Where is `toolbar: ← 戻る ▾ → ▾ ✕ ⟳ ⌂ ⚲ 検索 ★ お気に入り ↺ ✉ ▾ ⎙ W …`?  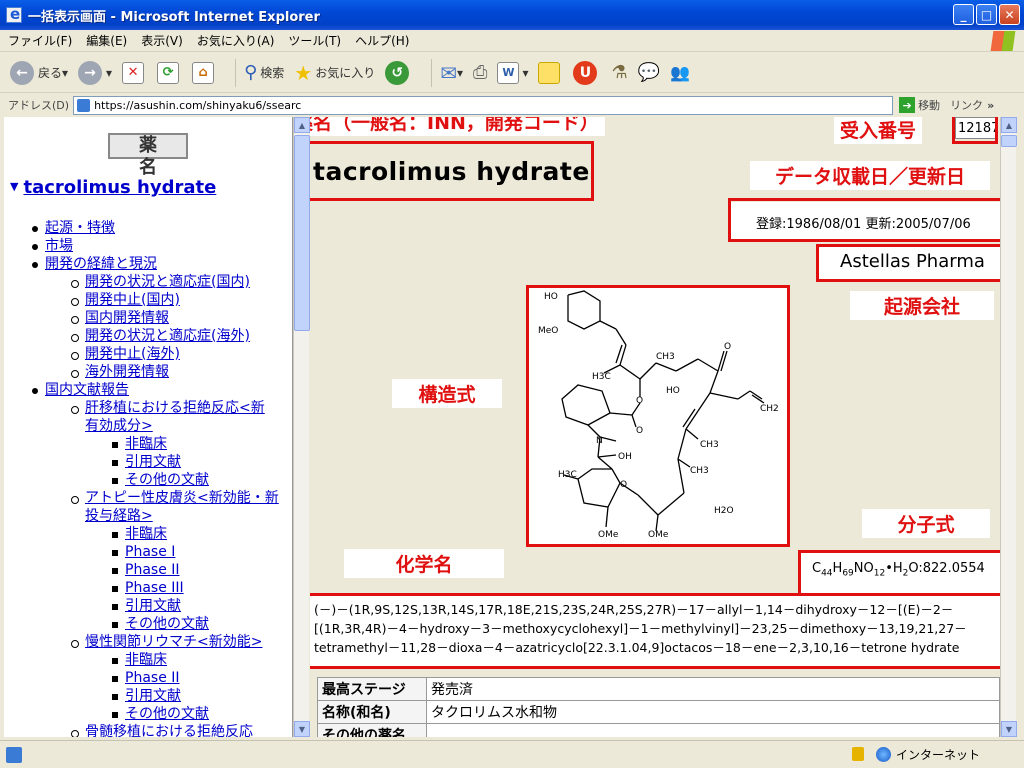 toolbar: ← 戻る ▾ → ▾ ✕ ⟳ ⌂ ⚲ 検索 ★ お気に入り ↺ ✉ ▾ ⎙ W … is located at coordinates (512, 73).